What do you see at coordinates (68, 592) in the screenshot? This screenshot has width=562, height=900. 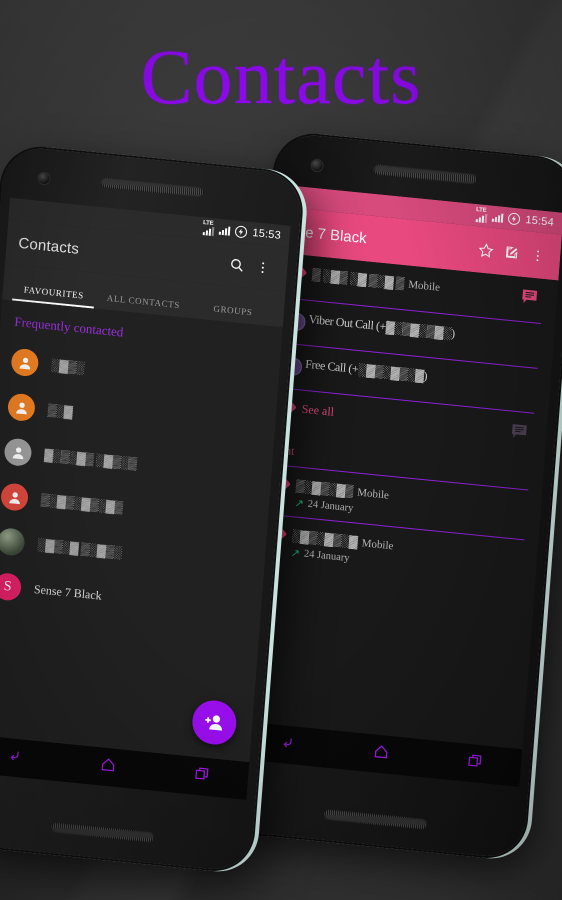 I see `contact-name: Sense 7 Black` at bounding box center [68, 592].